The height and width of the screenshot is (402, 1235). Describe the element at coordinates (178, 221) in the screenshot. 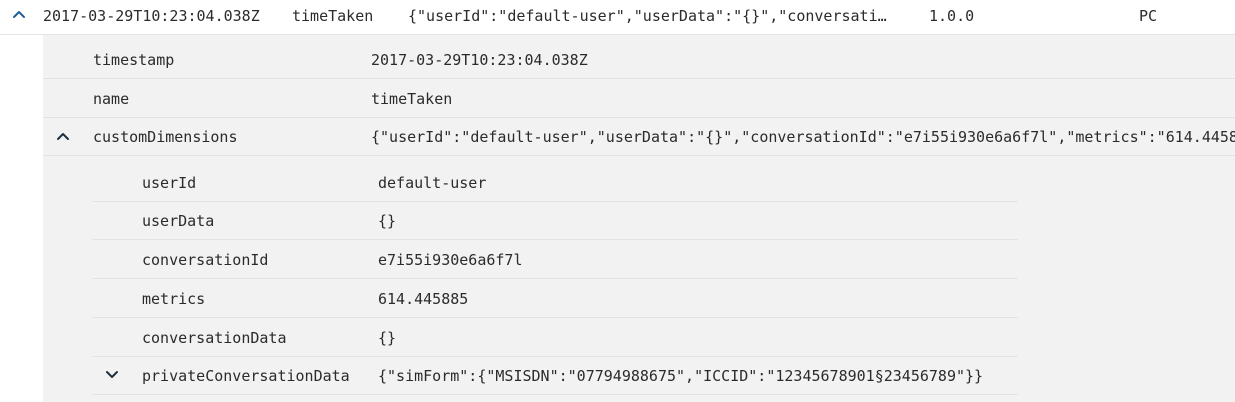

I see `custom-dimension-key: userData` at that location.